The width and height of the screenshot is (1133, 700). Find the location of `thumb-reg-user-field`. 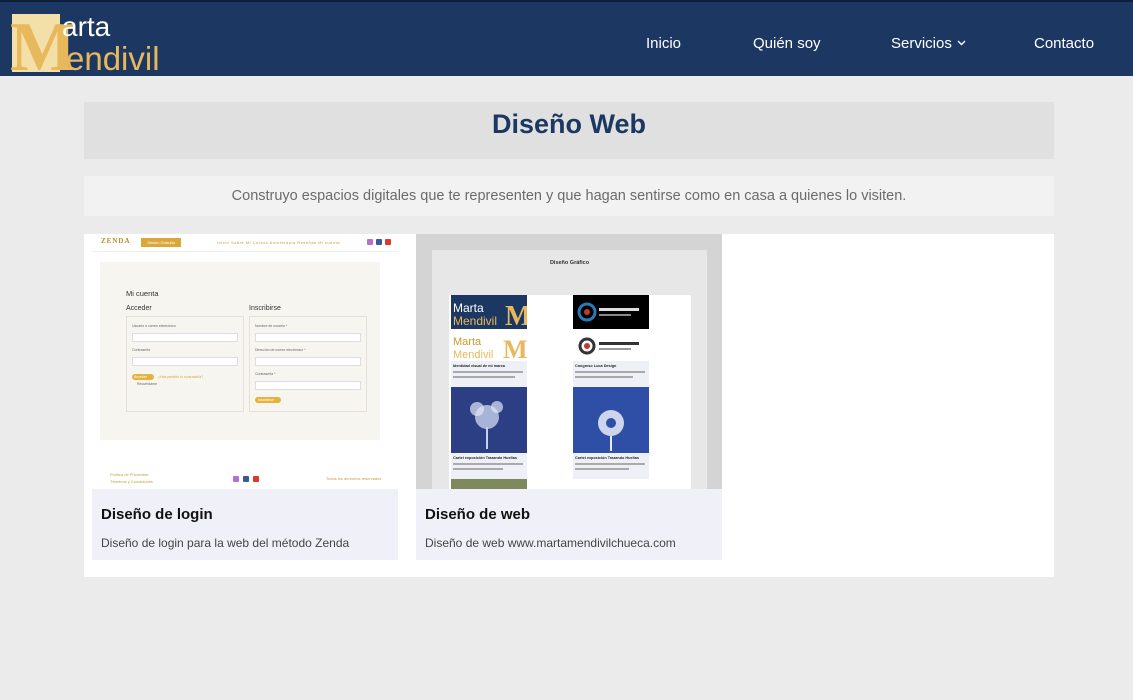

thumb-reg-user-field is located at coordinates (308, 337).